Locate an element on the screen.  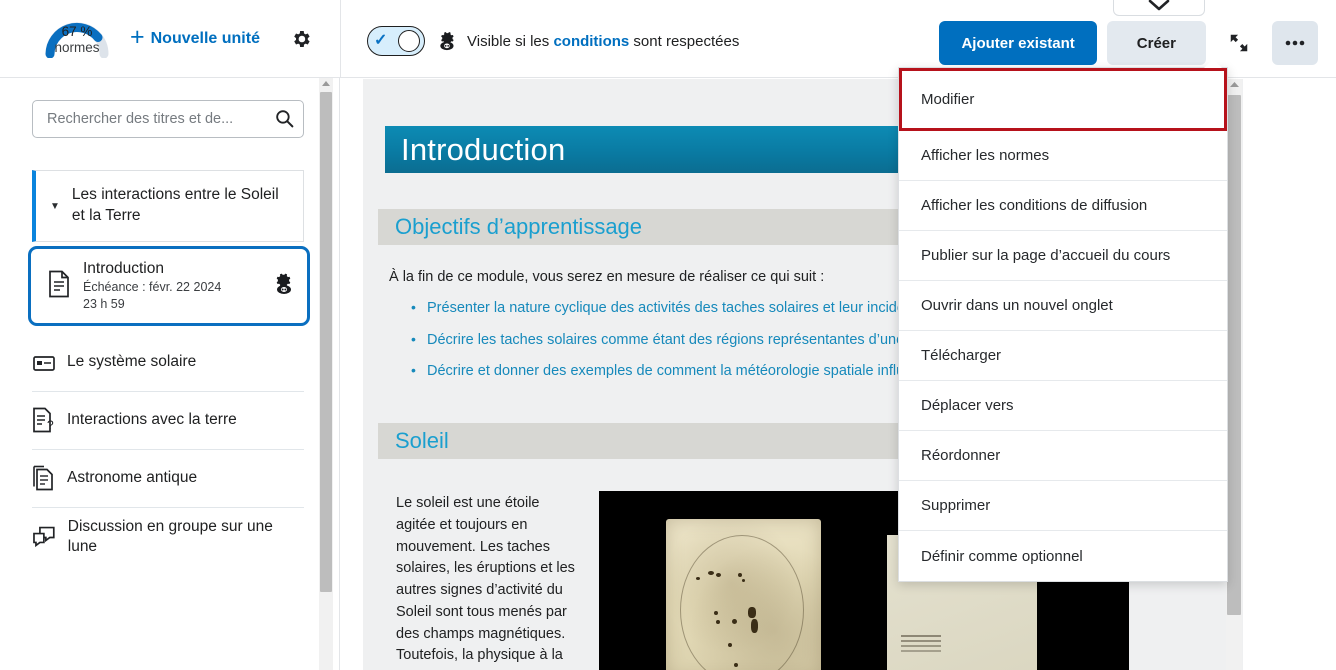
search-icon is located at coordinates (284, 121).